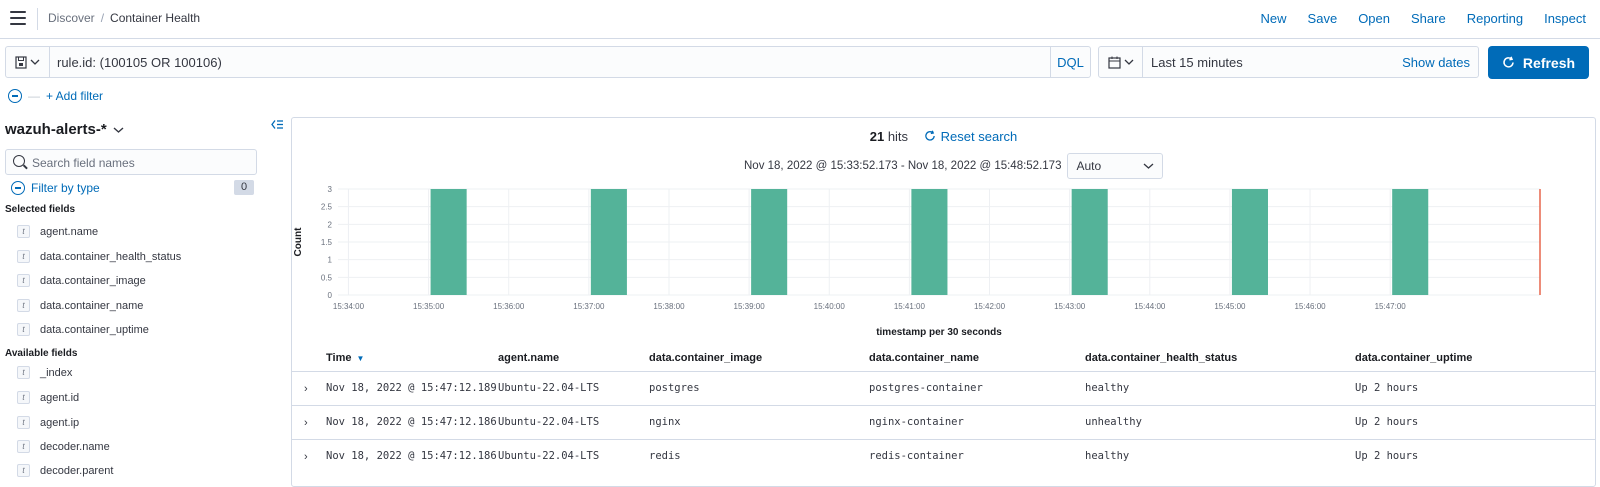 The height and width of the screenshot is (487, 1600). I want to click on save-icon, so click(21, 62).